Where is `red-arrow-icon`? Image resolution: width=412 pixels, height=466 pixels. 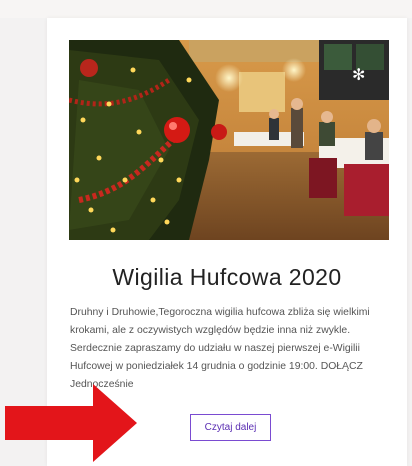 red-arrow-icon is located at coordinates (71, 423).